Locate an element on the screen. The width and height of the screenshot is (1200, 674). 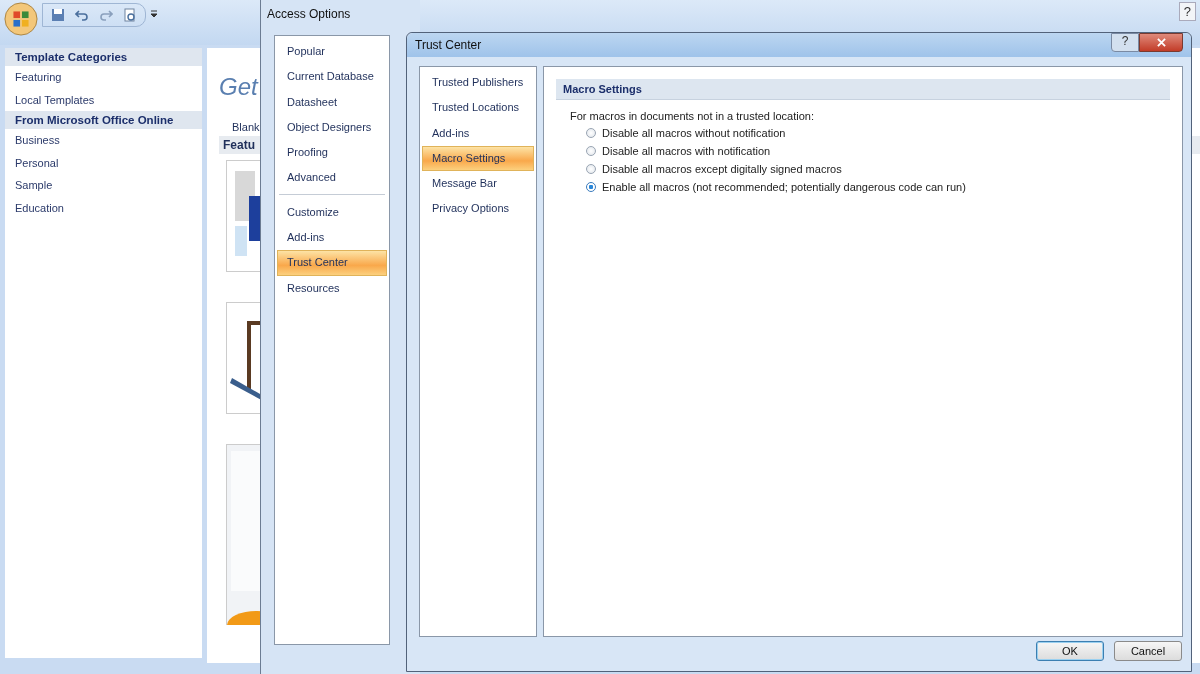
nav-item: Privacy Options is located at coordinates (478, 209).